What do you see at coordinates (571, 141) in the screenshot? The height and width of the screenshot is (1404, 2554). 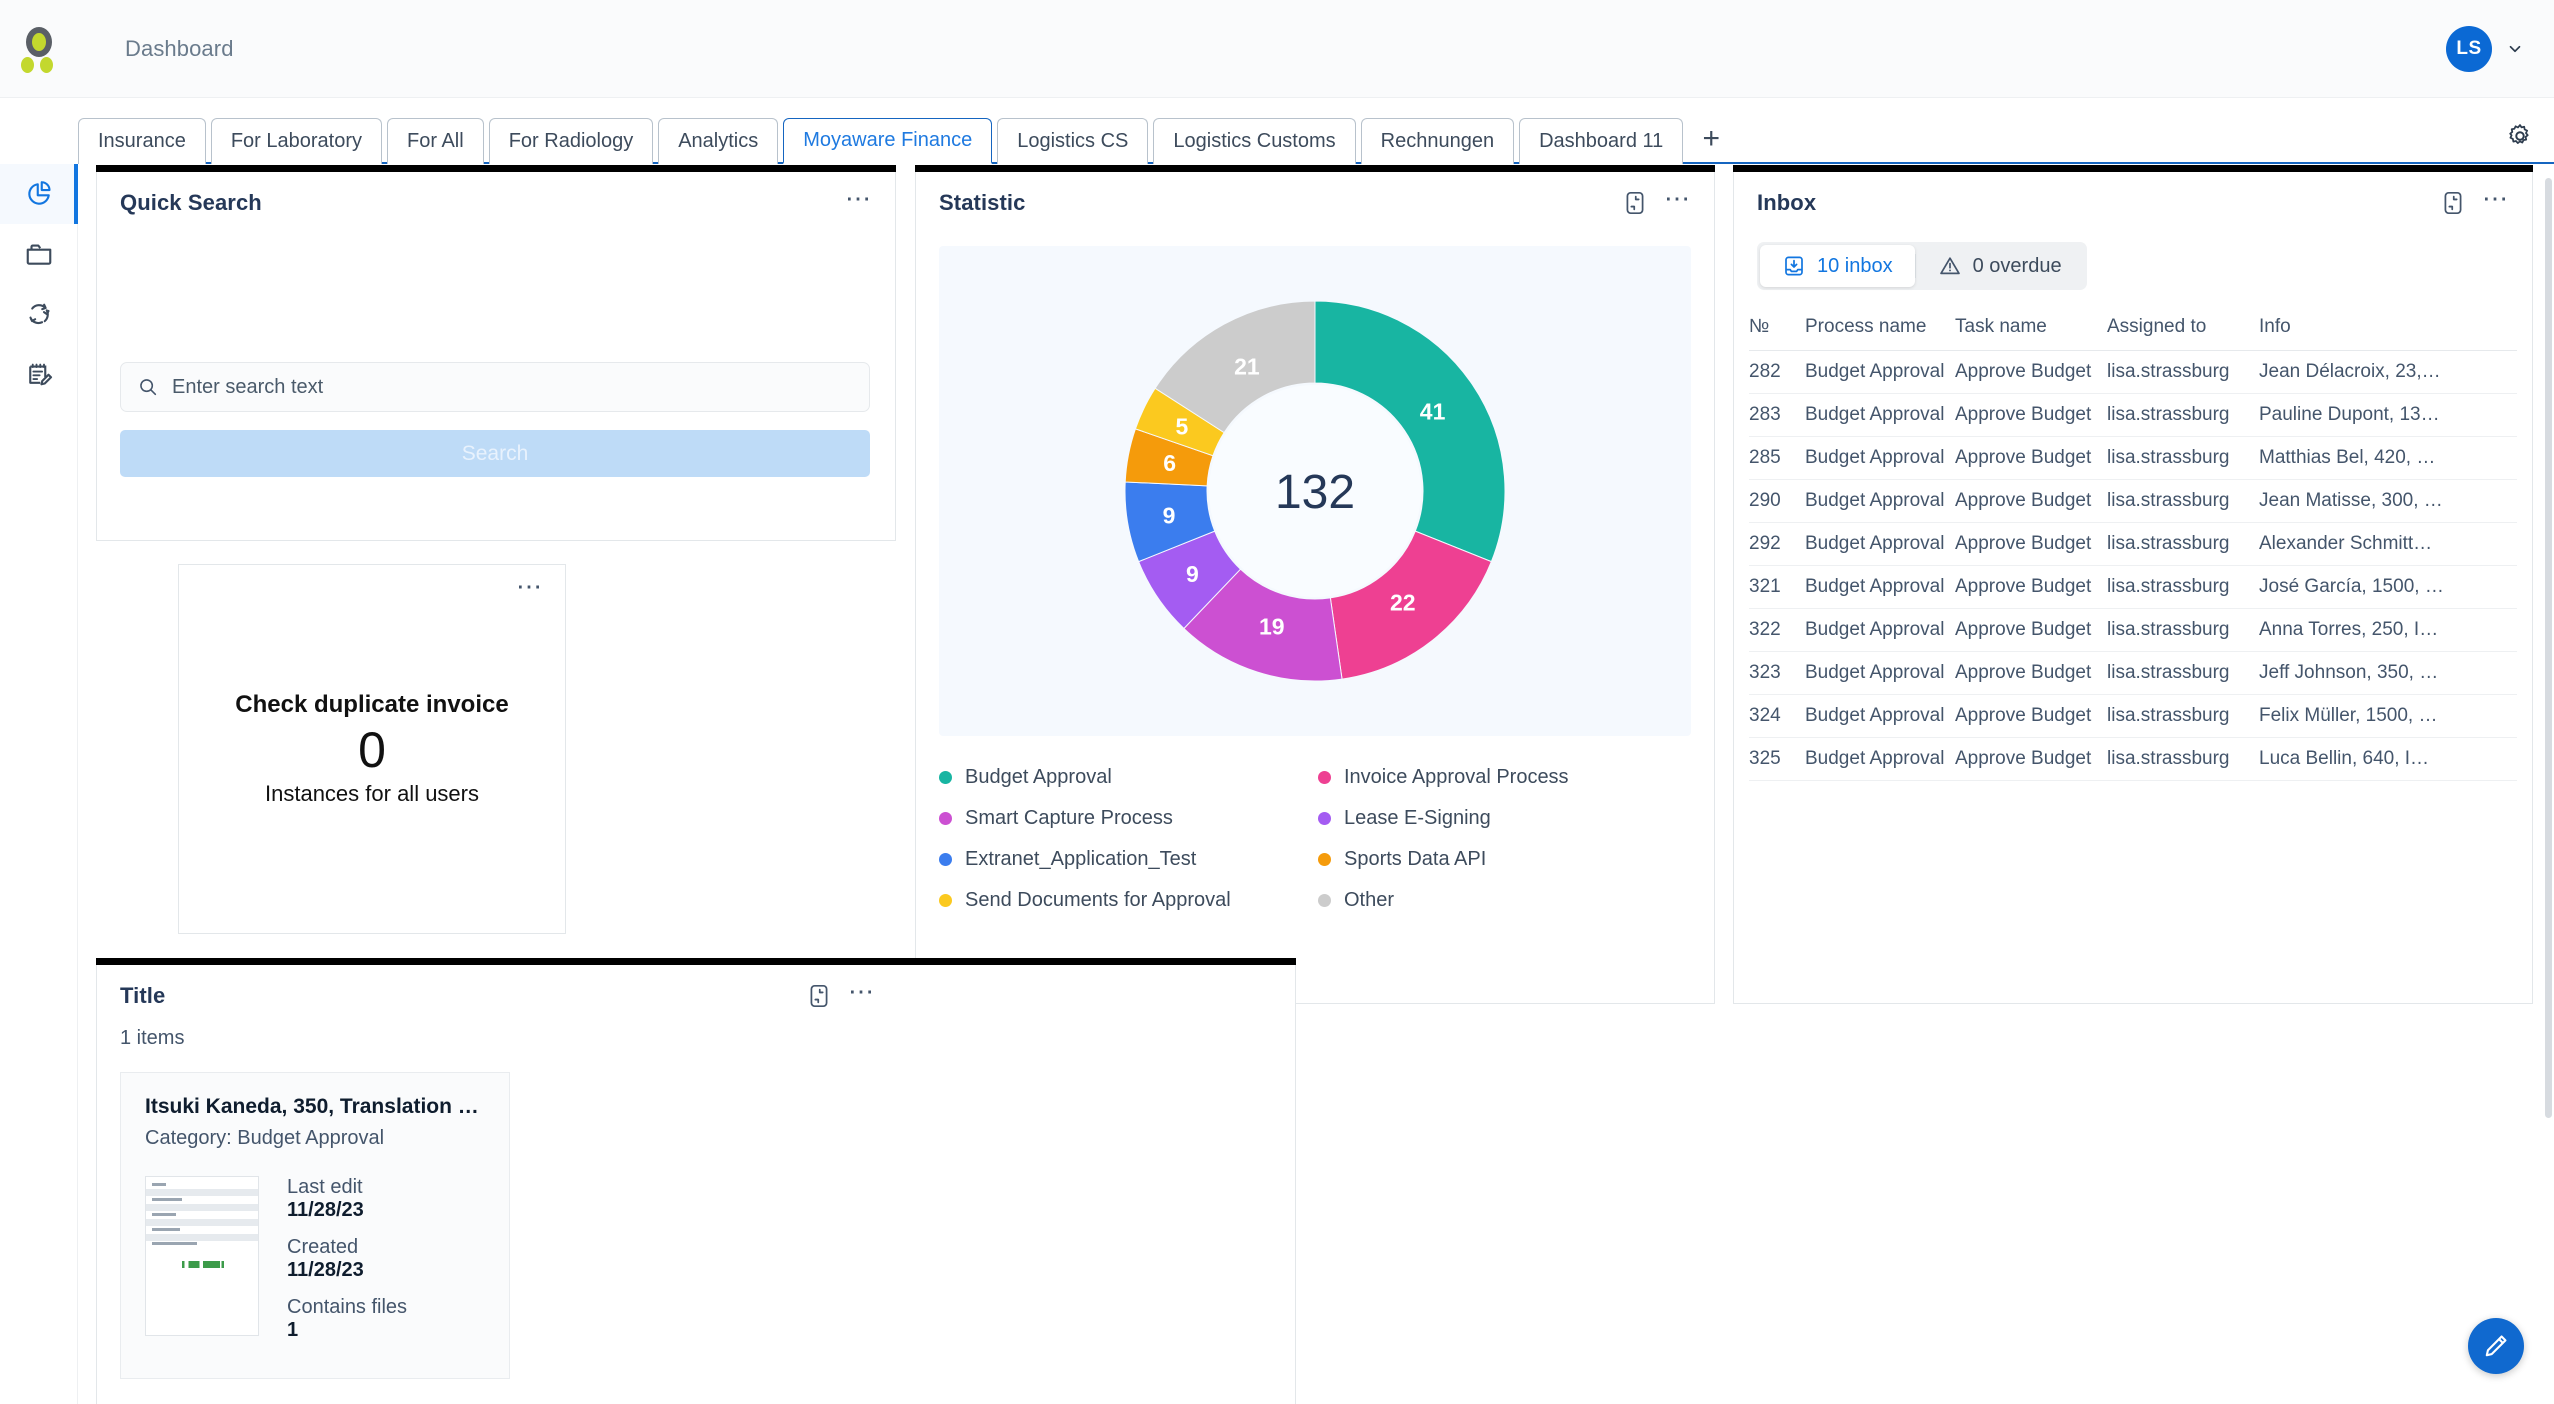 I see `tab-for-radiology: For Radiology` at bounding box center [571, 141].